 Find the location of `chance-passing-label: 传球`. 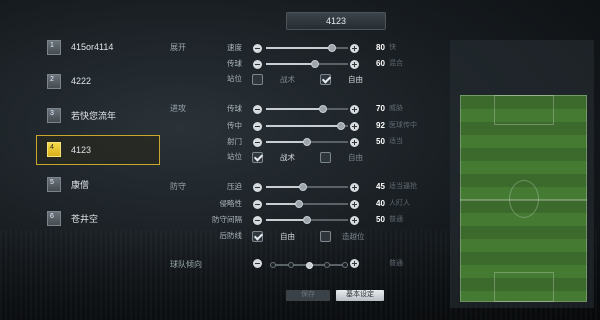

chance-passing-label: 传球 is located at coordinates (234, 108).